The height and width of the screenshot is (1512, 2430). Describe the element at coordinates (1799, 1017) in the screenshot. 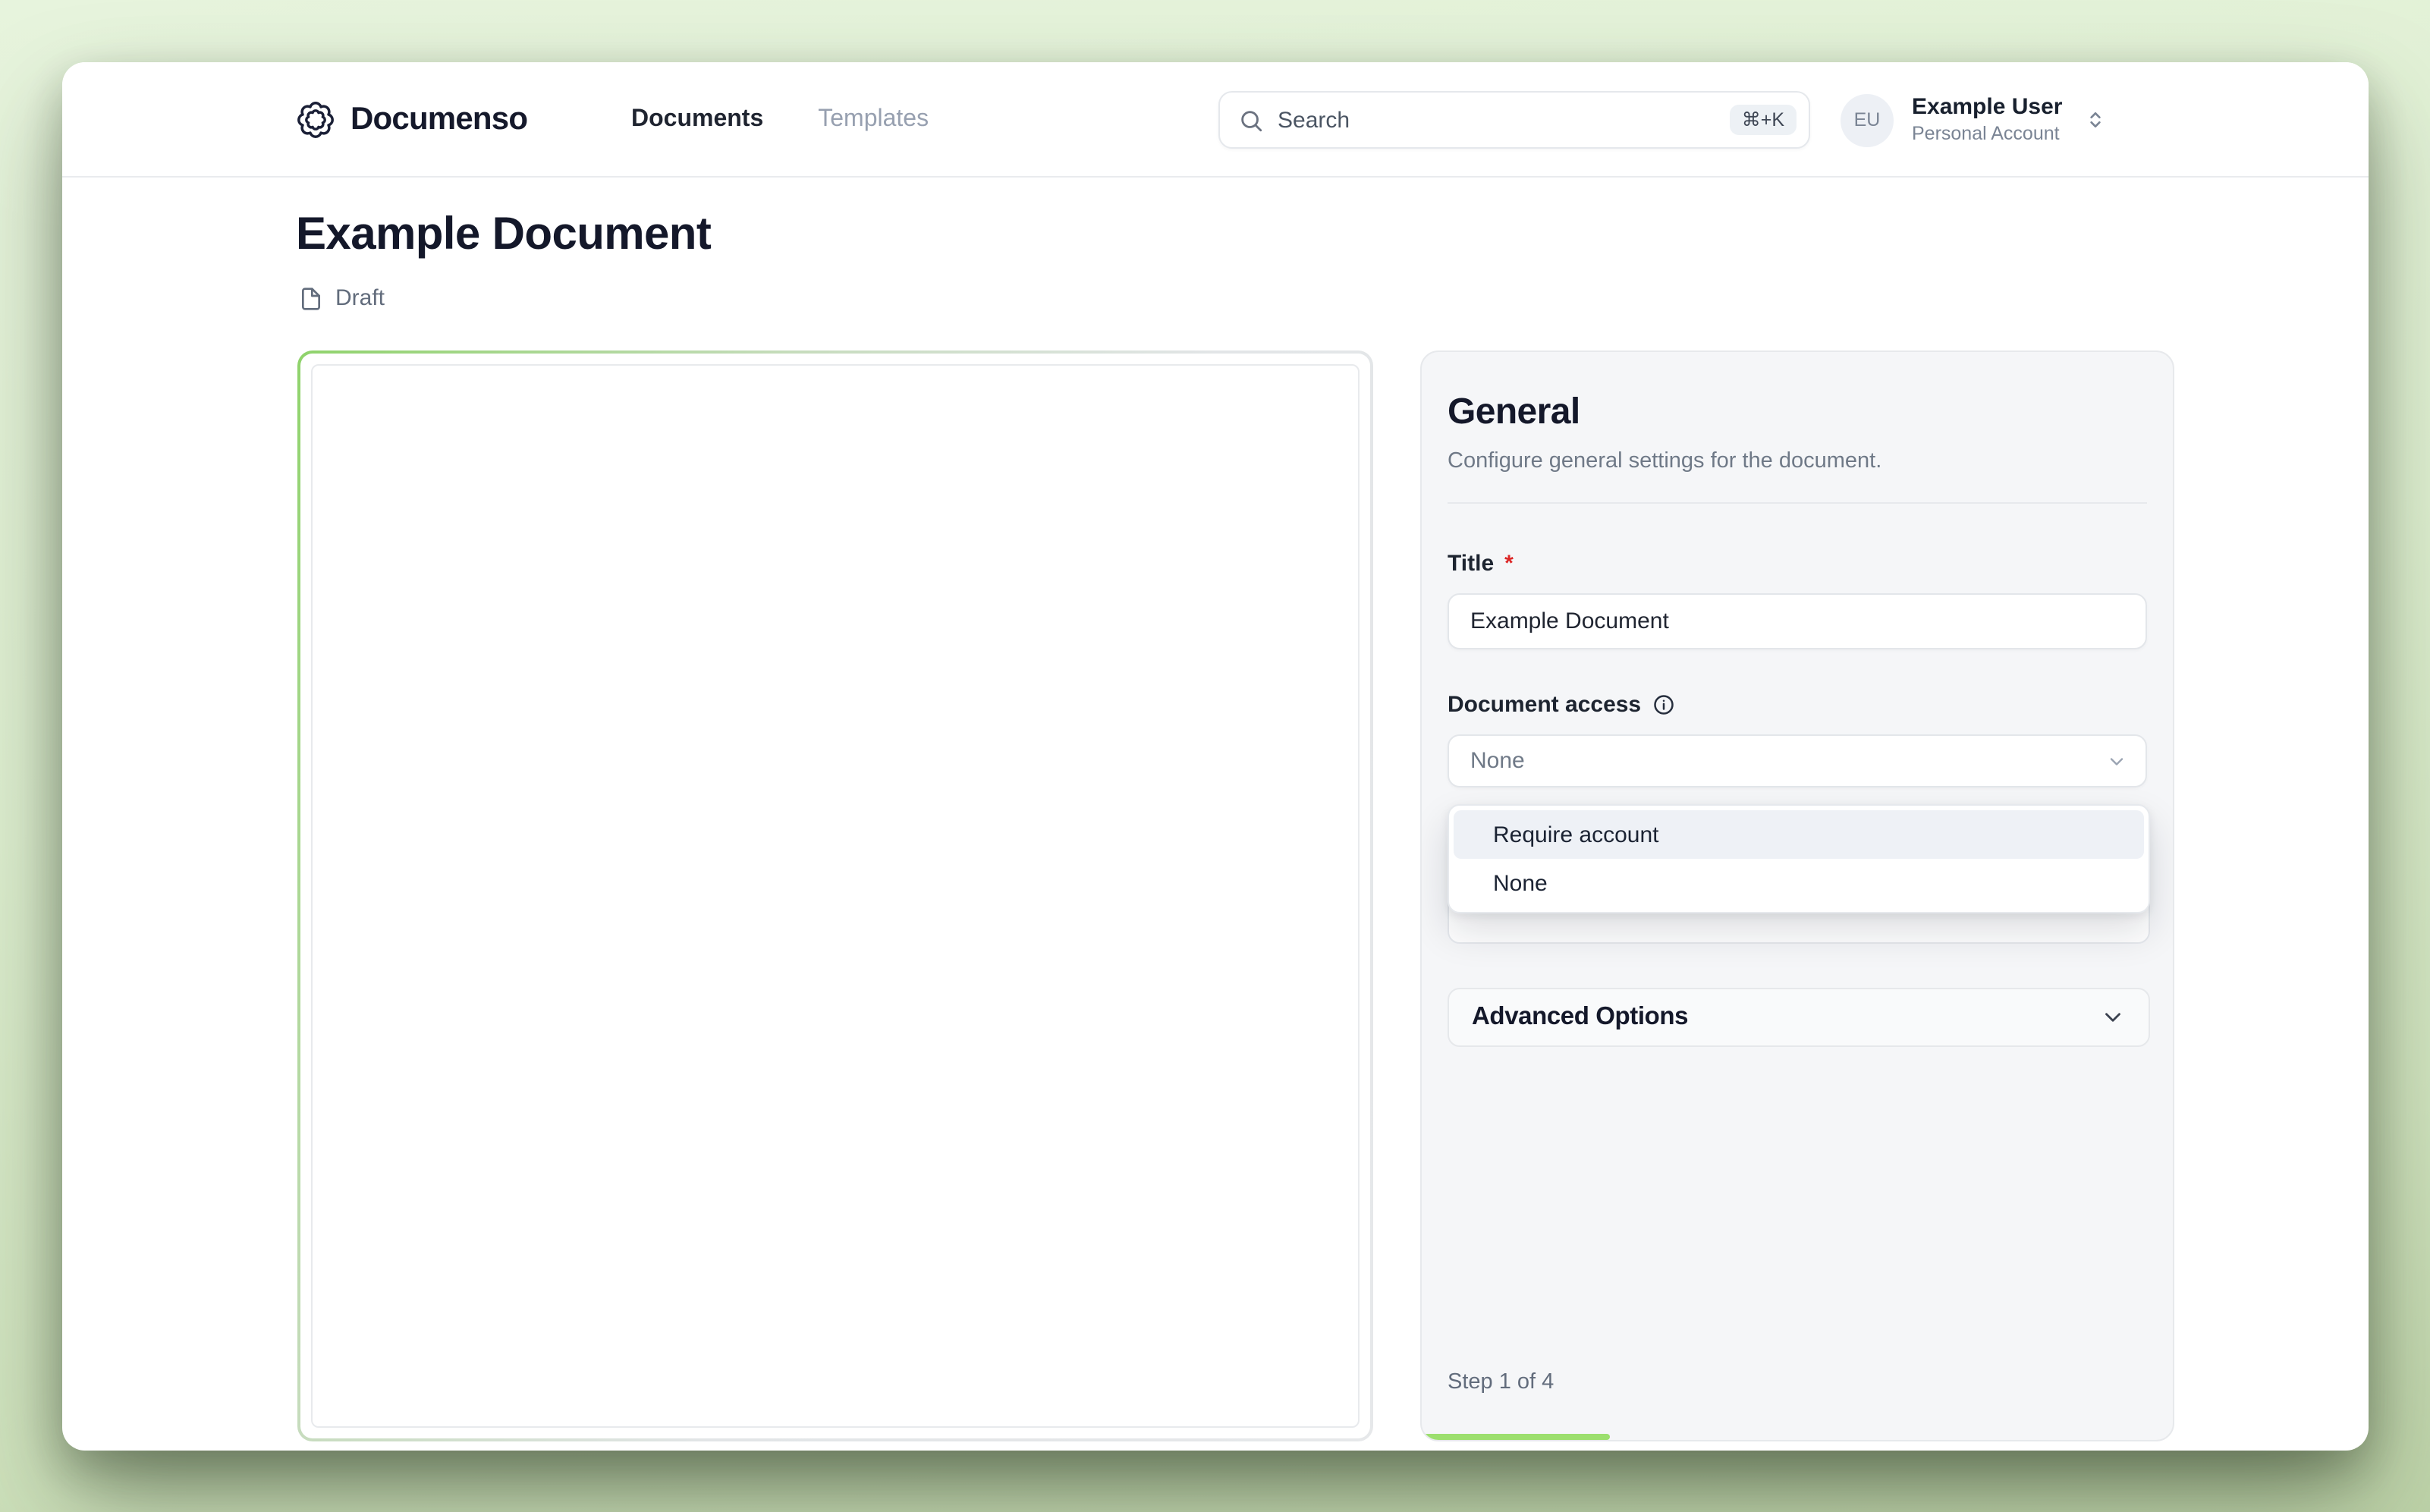

I see `advanced-options-toggle: Advanced Options` at that location.